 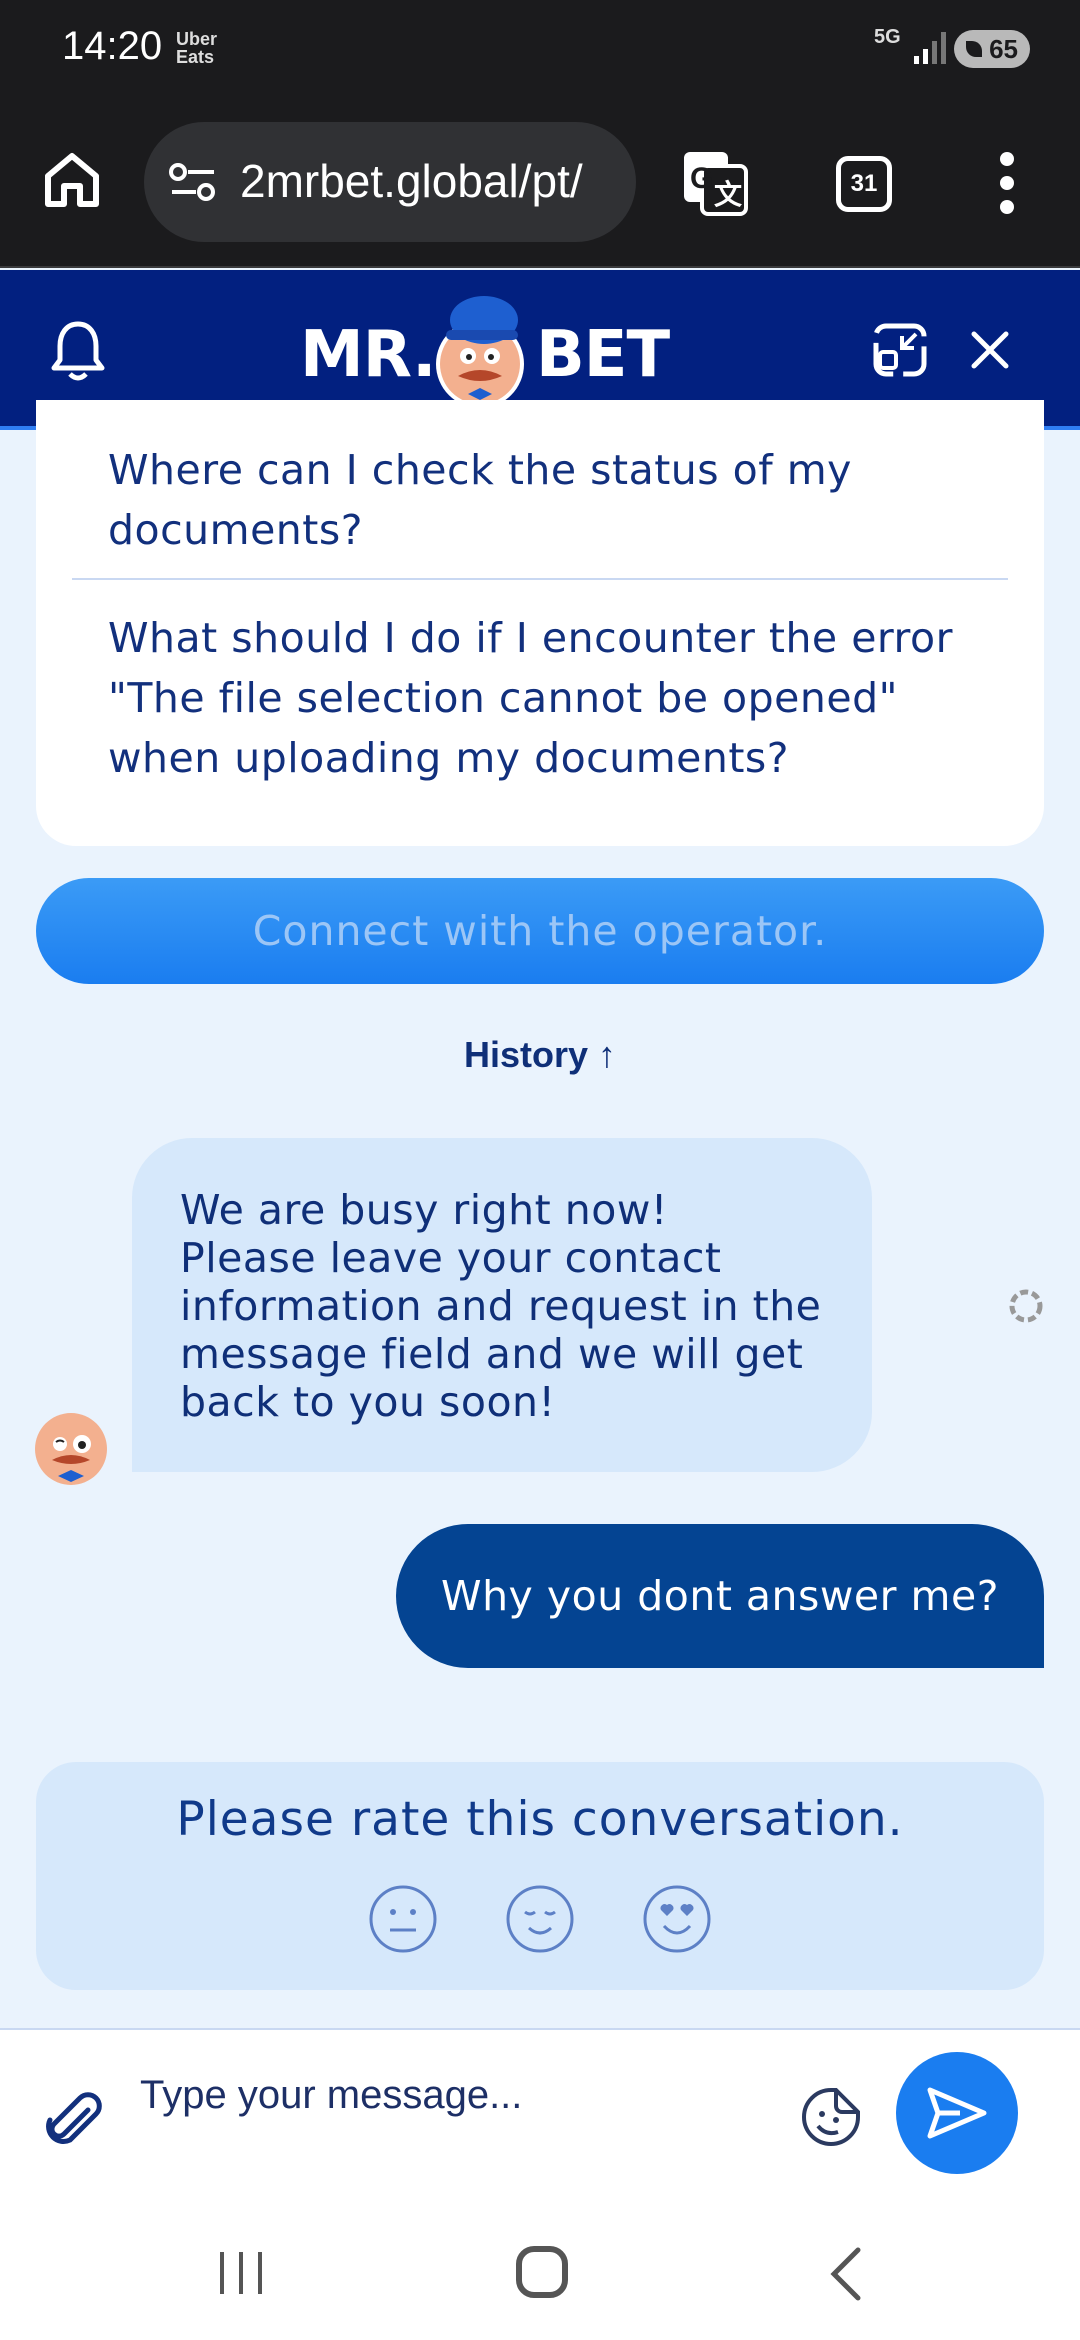 I want to click on history-link: History ↑, so click(x=540, y=1055).